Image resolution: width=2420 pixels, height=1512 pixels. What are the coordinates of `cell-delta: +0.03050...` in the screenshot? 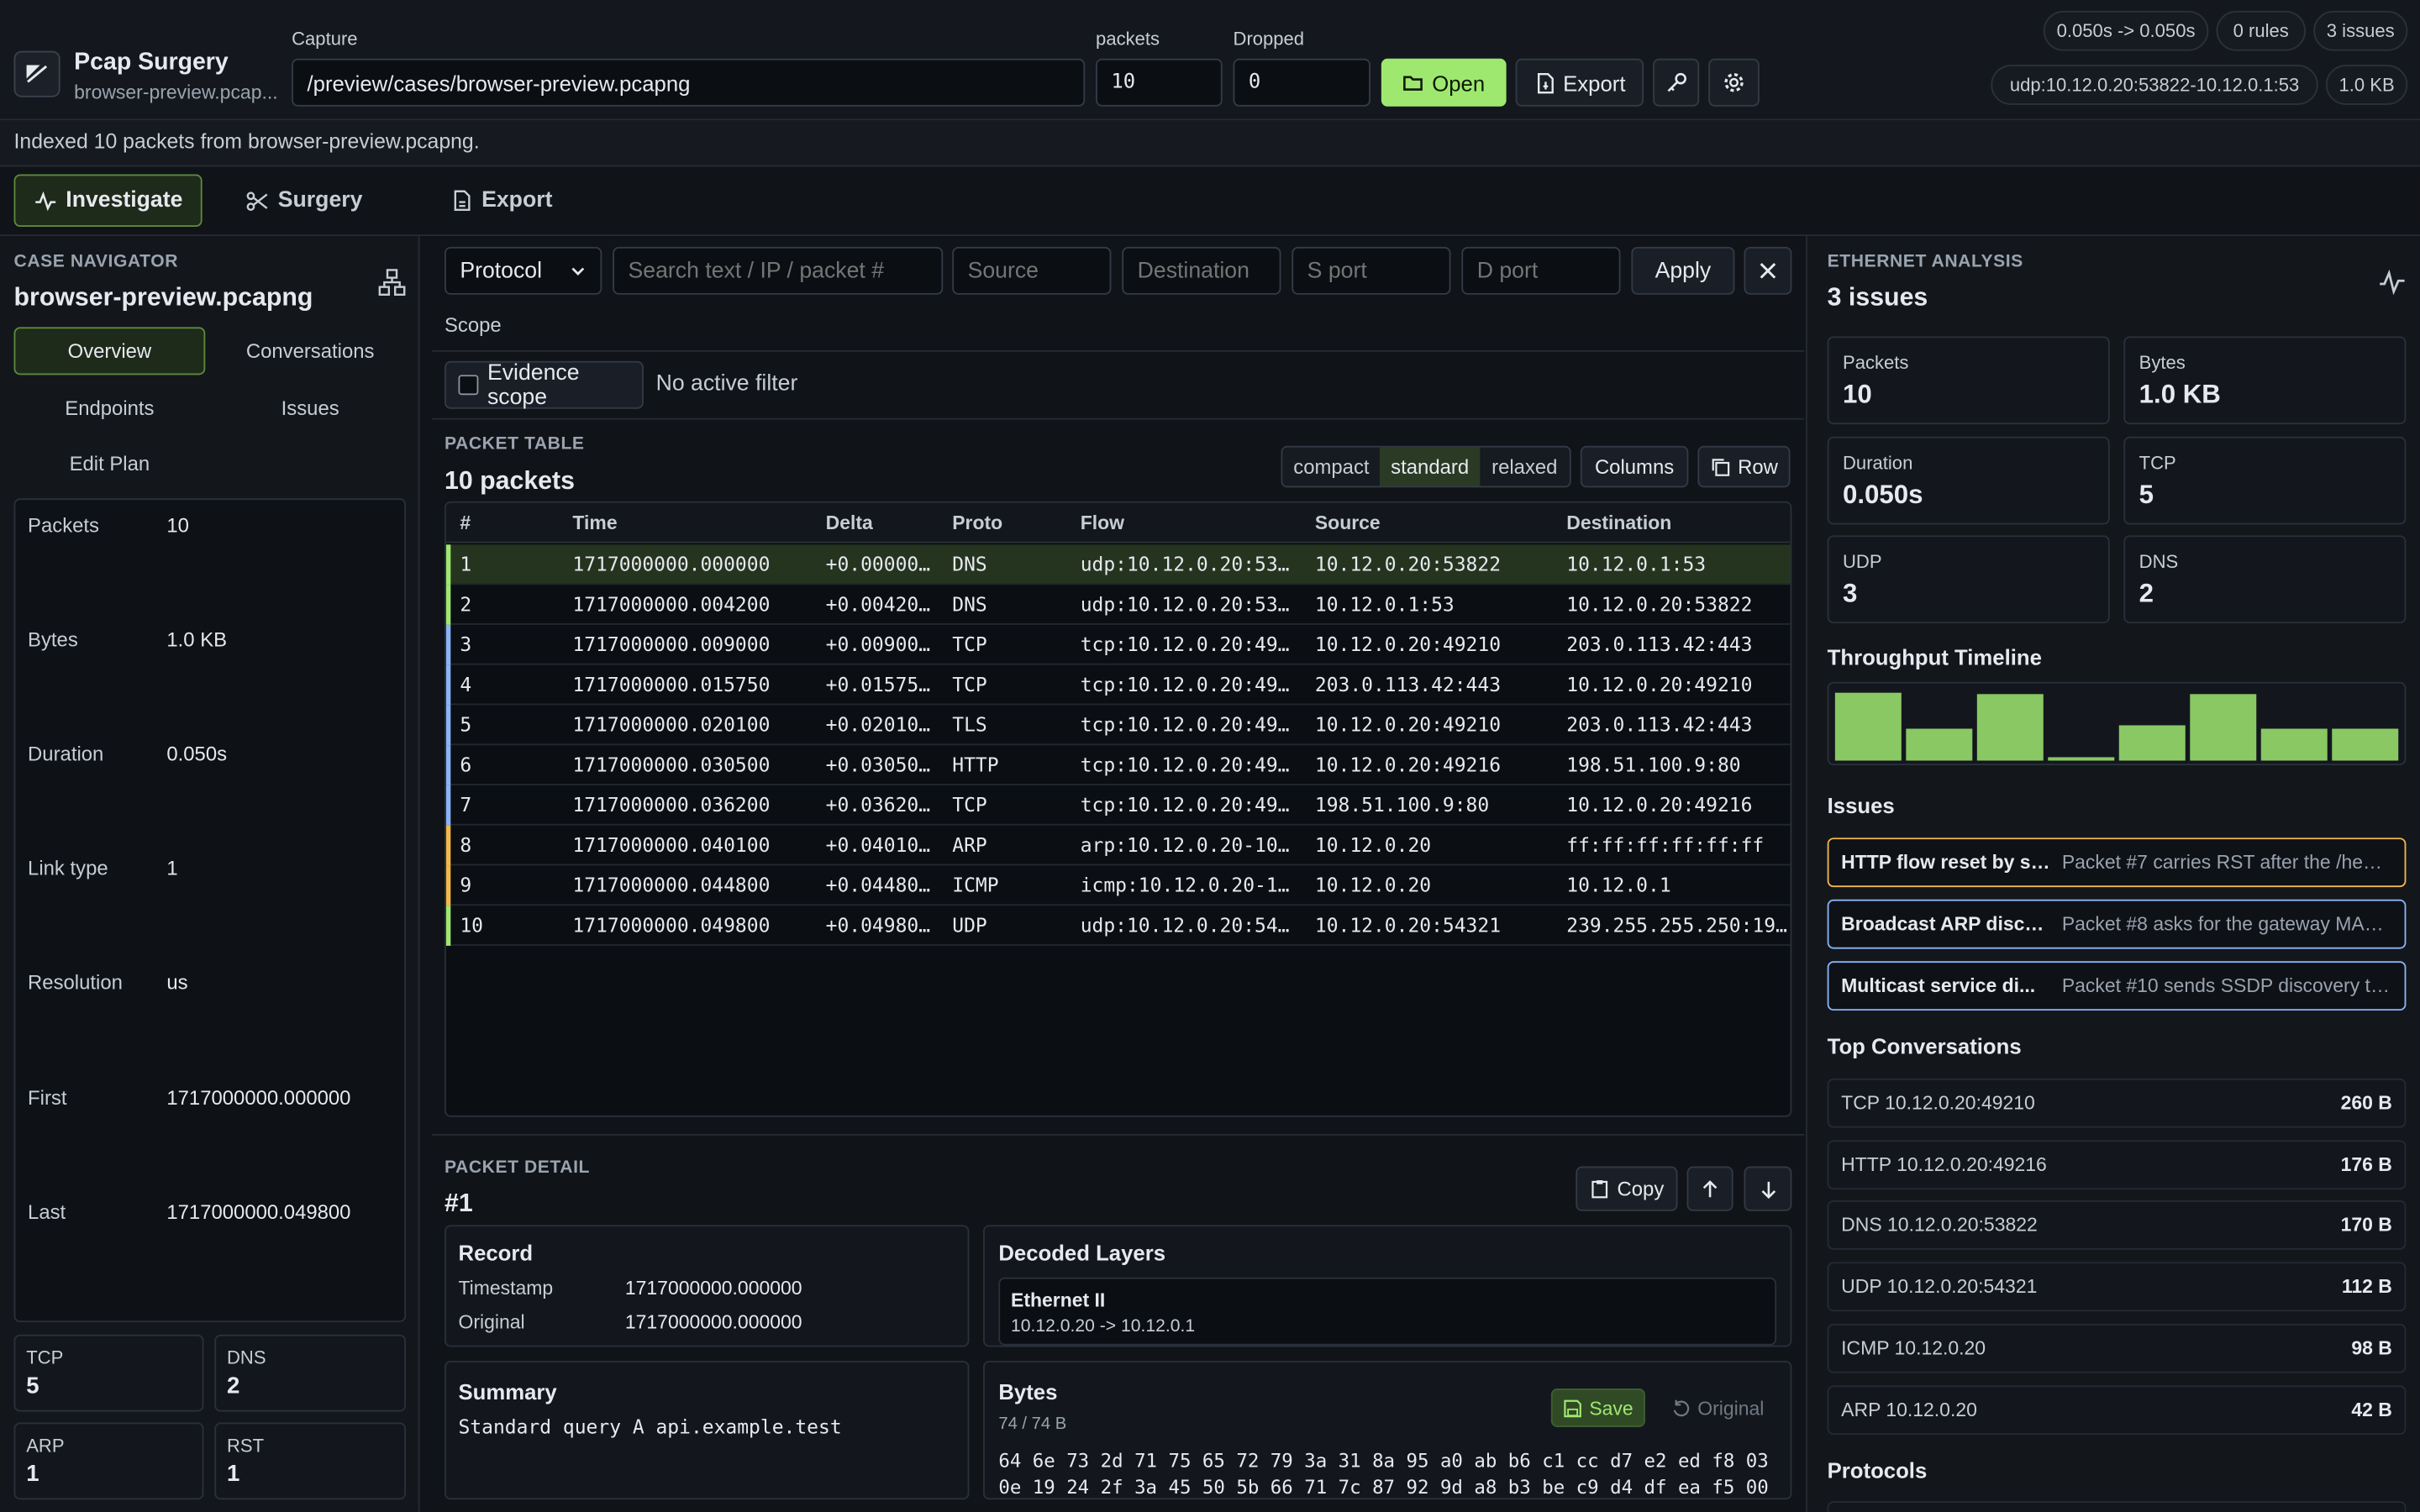 It's located at (881, 764).